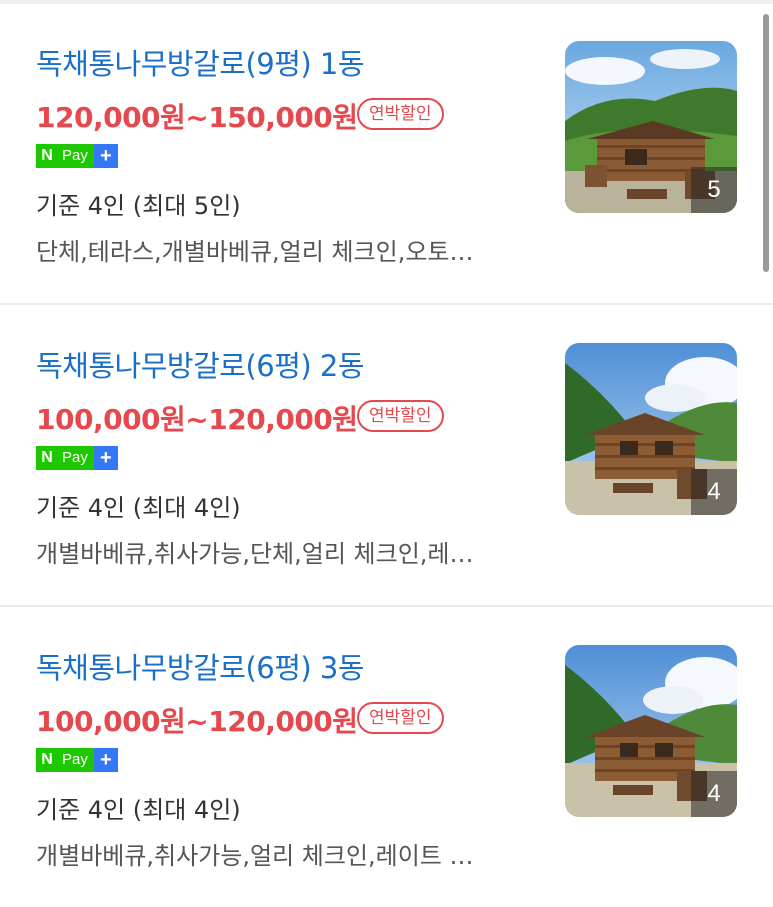  I want to click on room-title: 독채통나무방갈로(9평) 1동, so click(200, 62).